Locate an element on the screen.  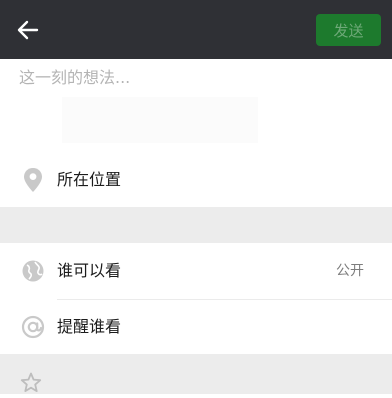
top-bar: 发送 is located at coordinates (196, 29).